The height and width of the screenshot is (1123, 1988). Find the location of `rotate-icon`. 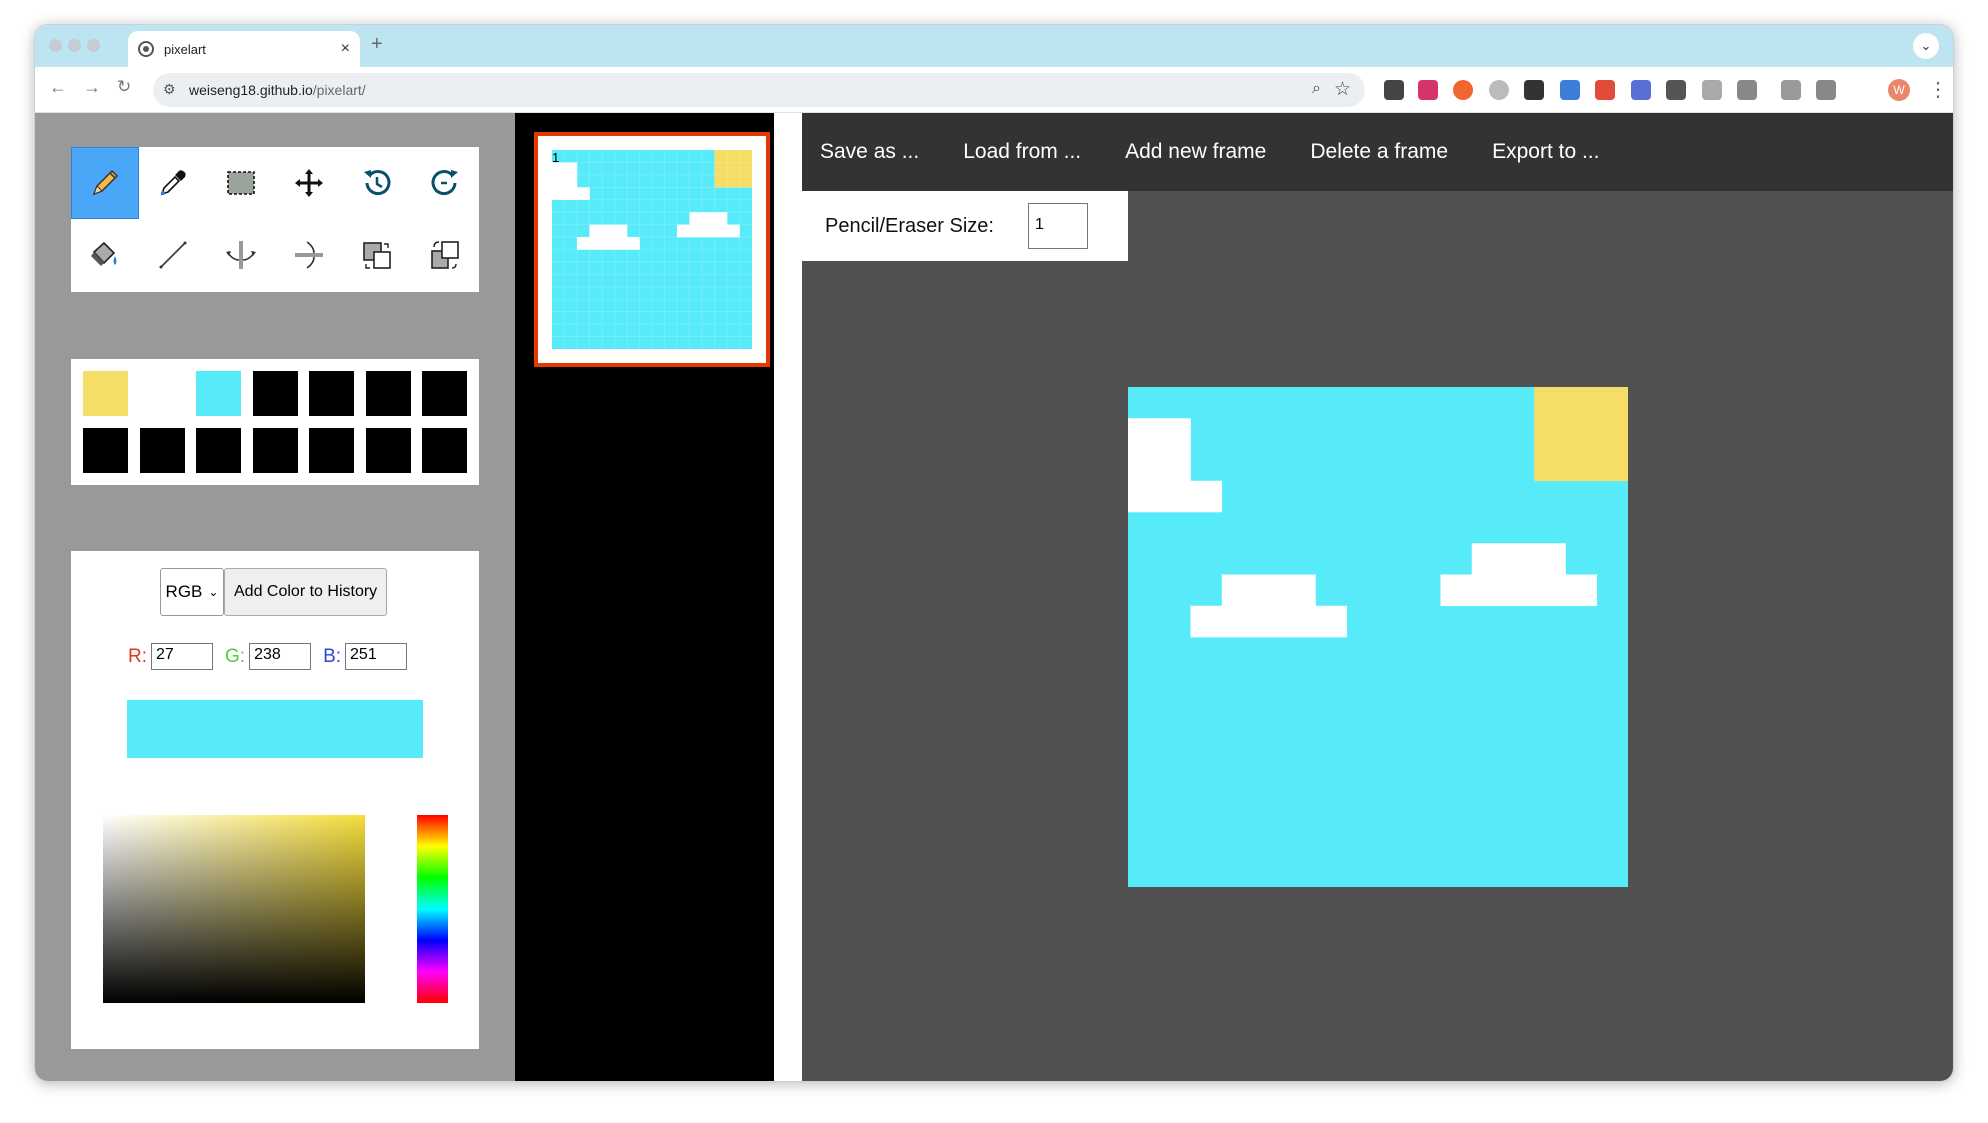

rotate-icon is located at coordinates (445, 255).